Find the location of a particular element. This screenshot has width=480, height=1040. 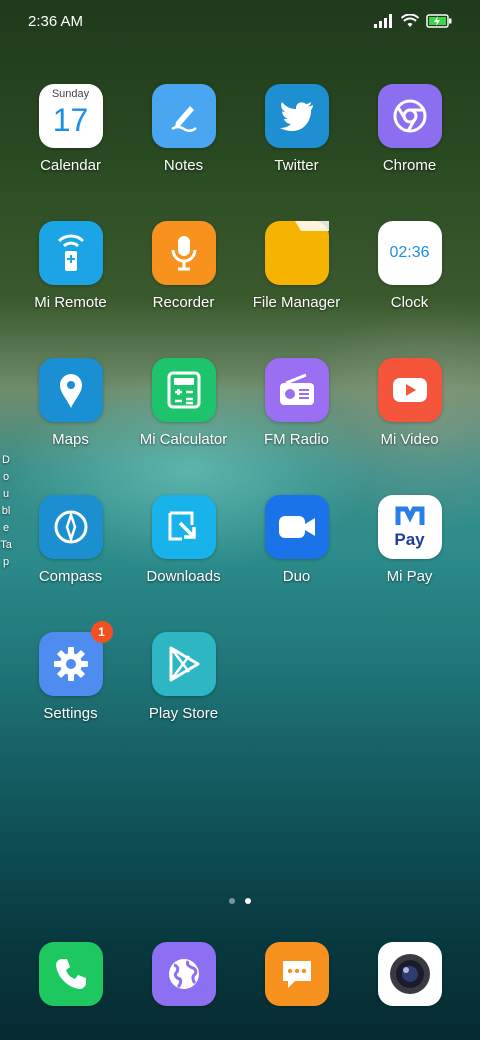

battery-charging-icon is located at coordinates (439, 21).